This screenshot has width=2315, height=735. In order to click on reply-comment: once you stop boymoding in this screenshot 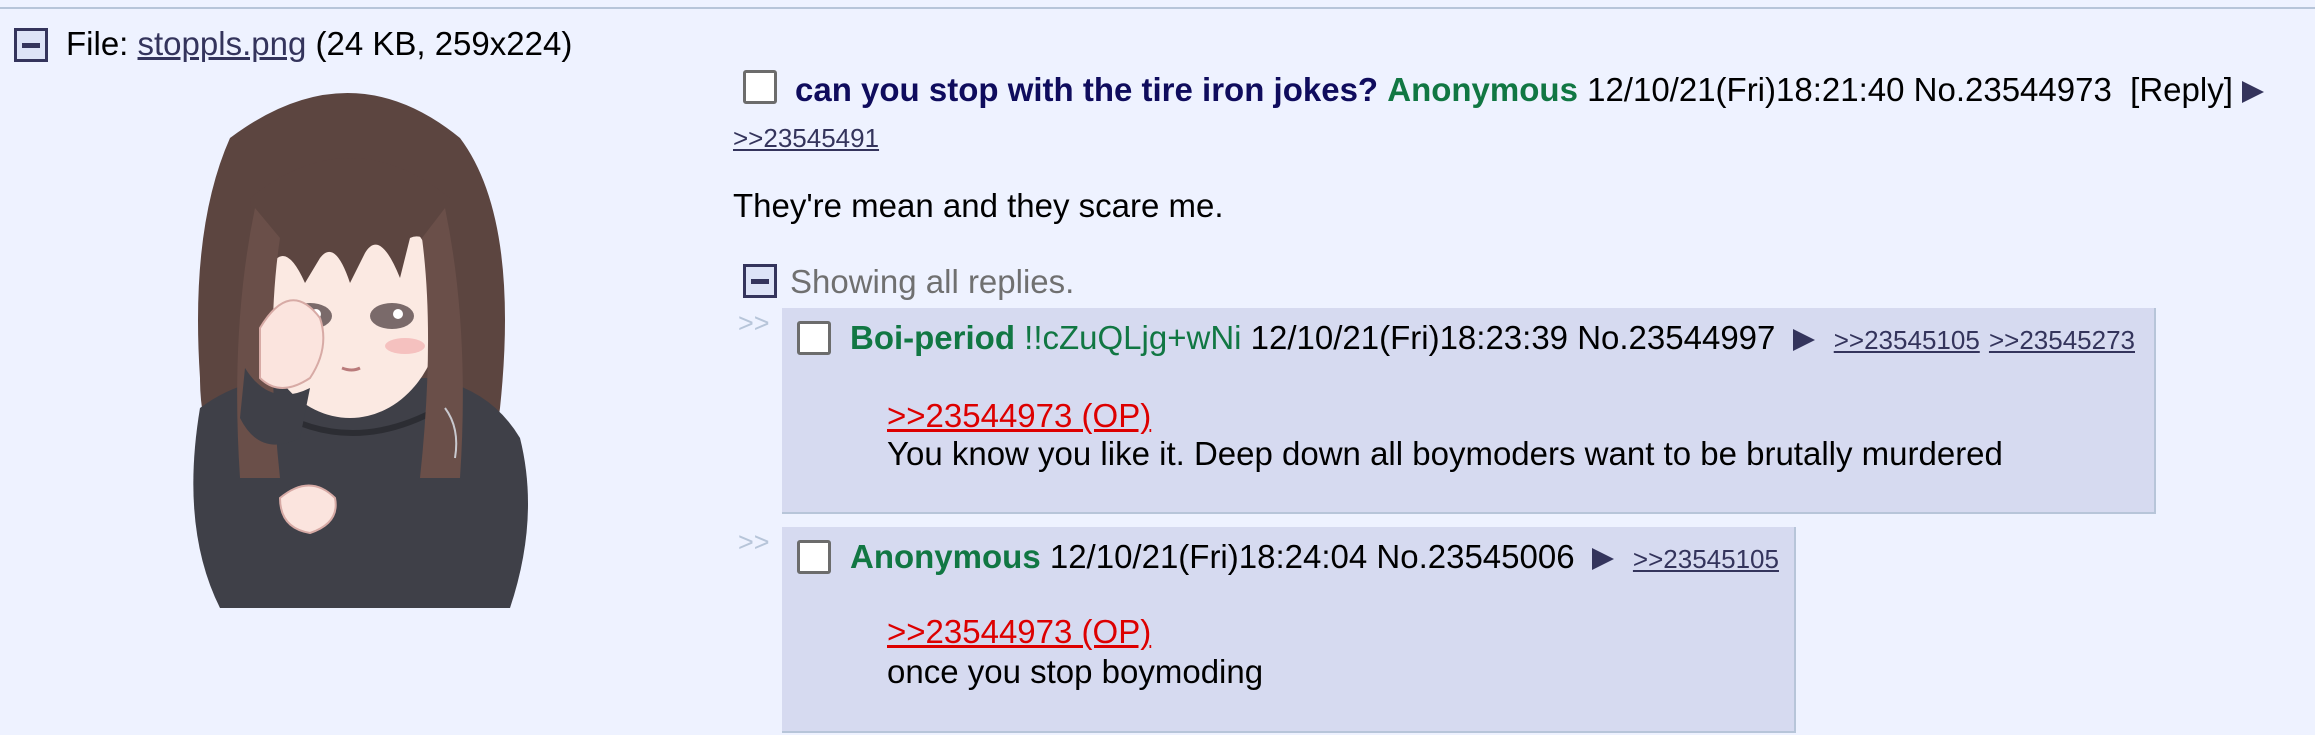, I will do `click(1075, 671)`.